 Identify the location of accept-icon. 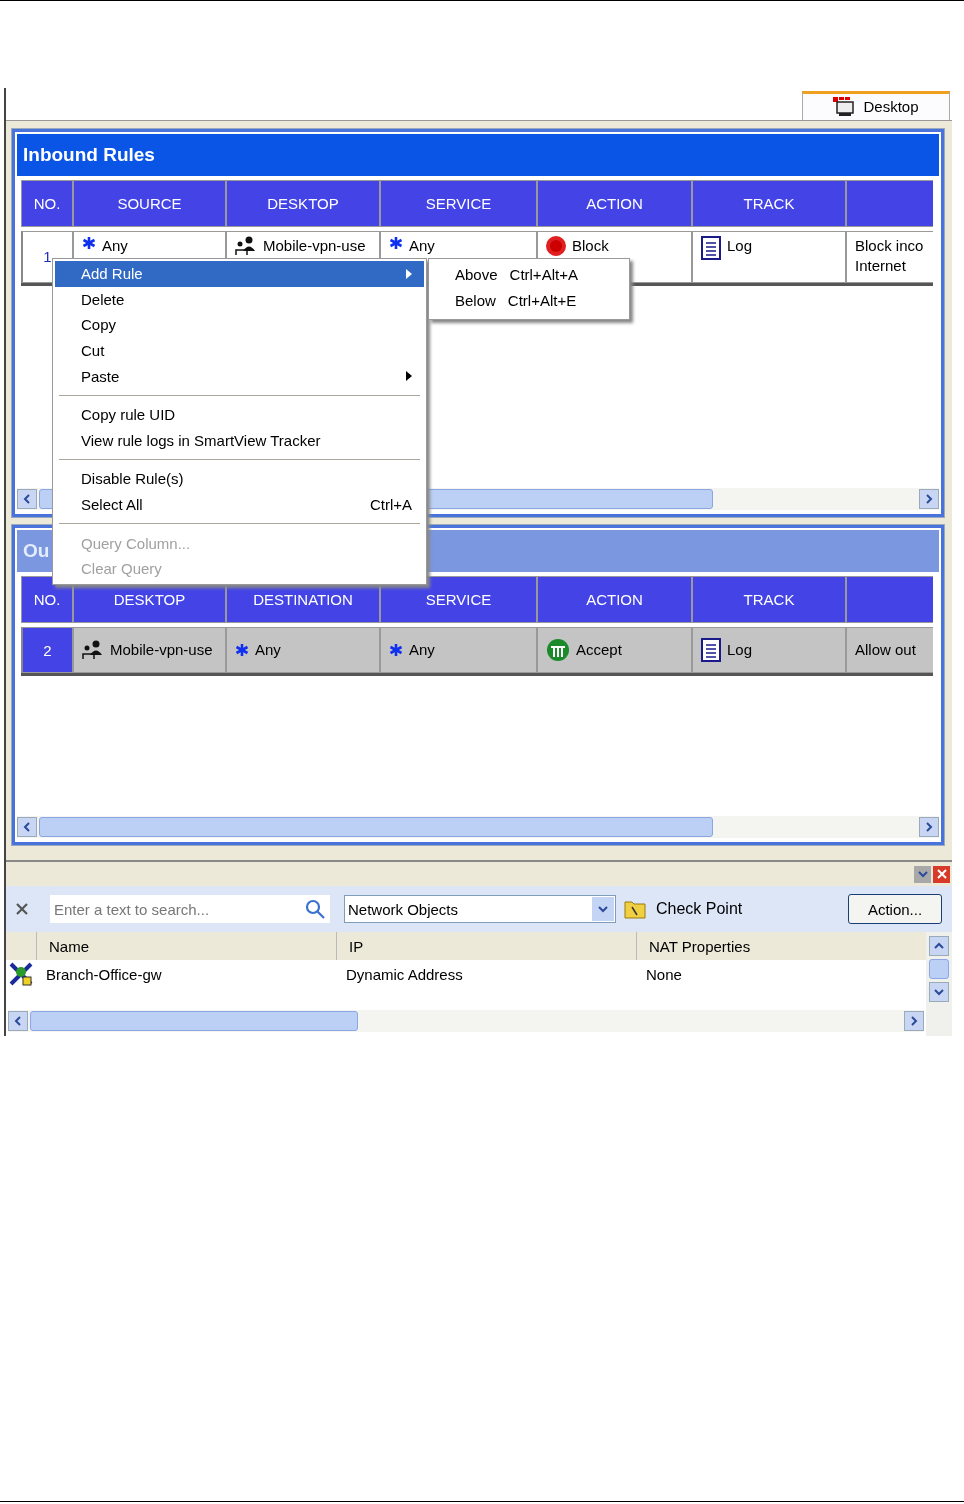
(558, 650).